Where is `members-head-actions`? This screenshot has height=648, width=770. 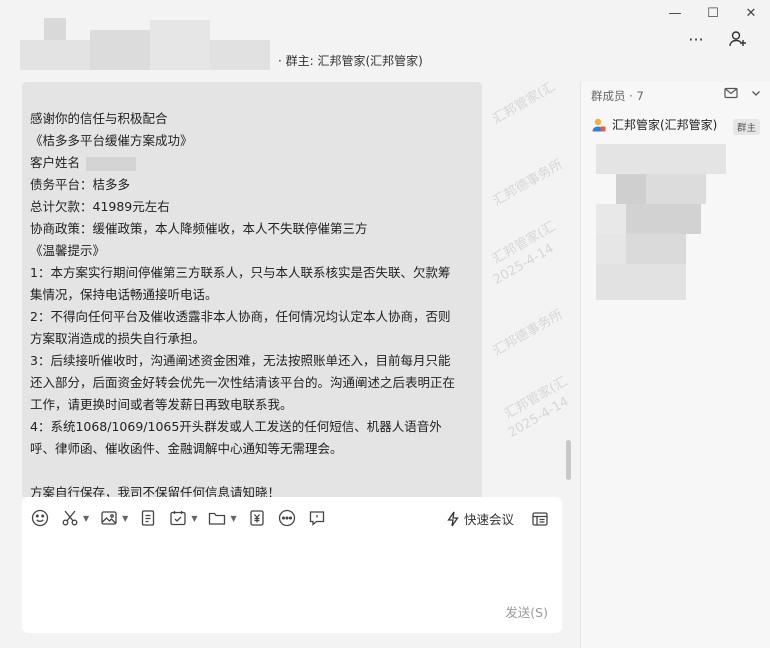
members-head-actions is located at coordinates (743, 93).